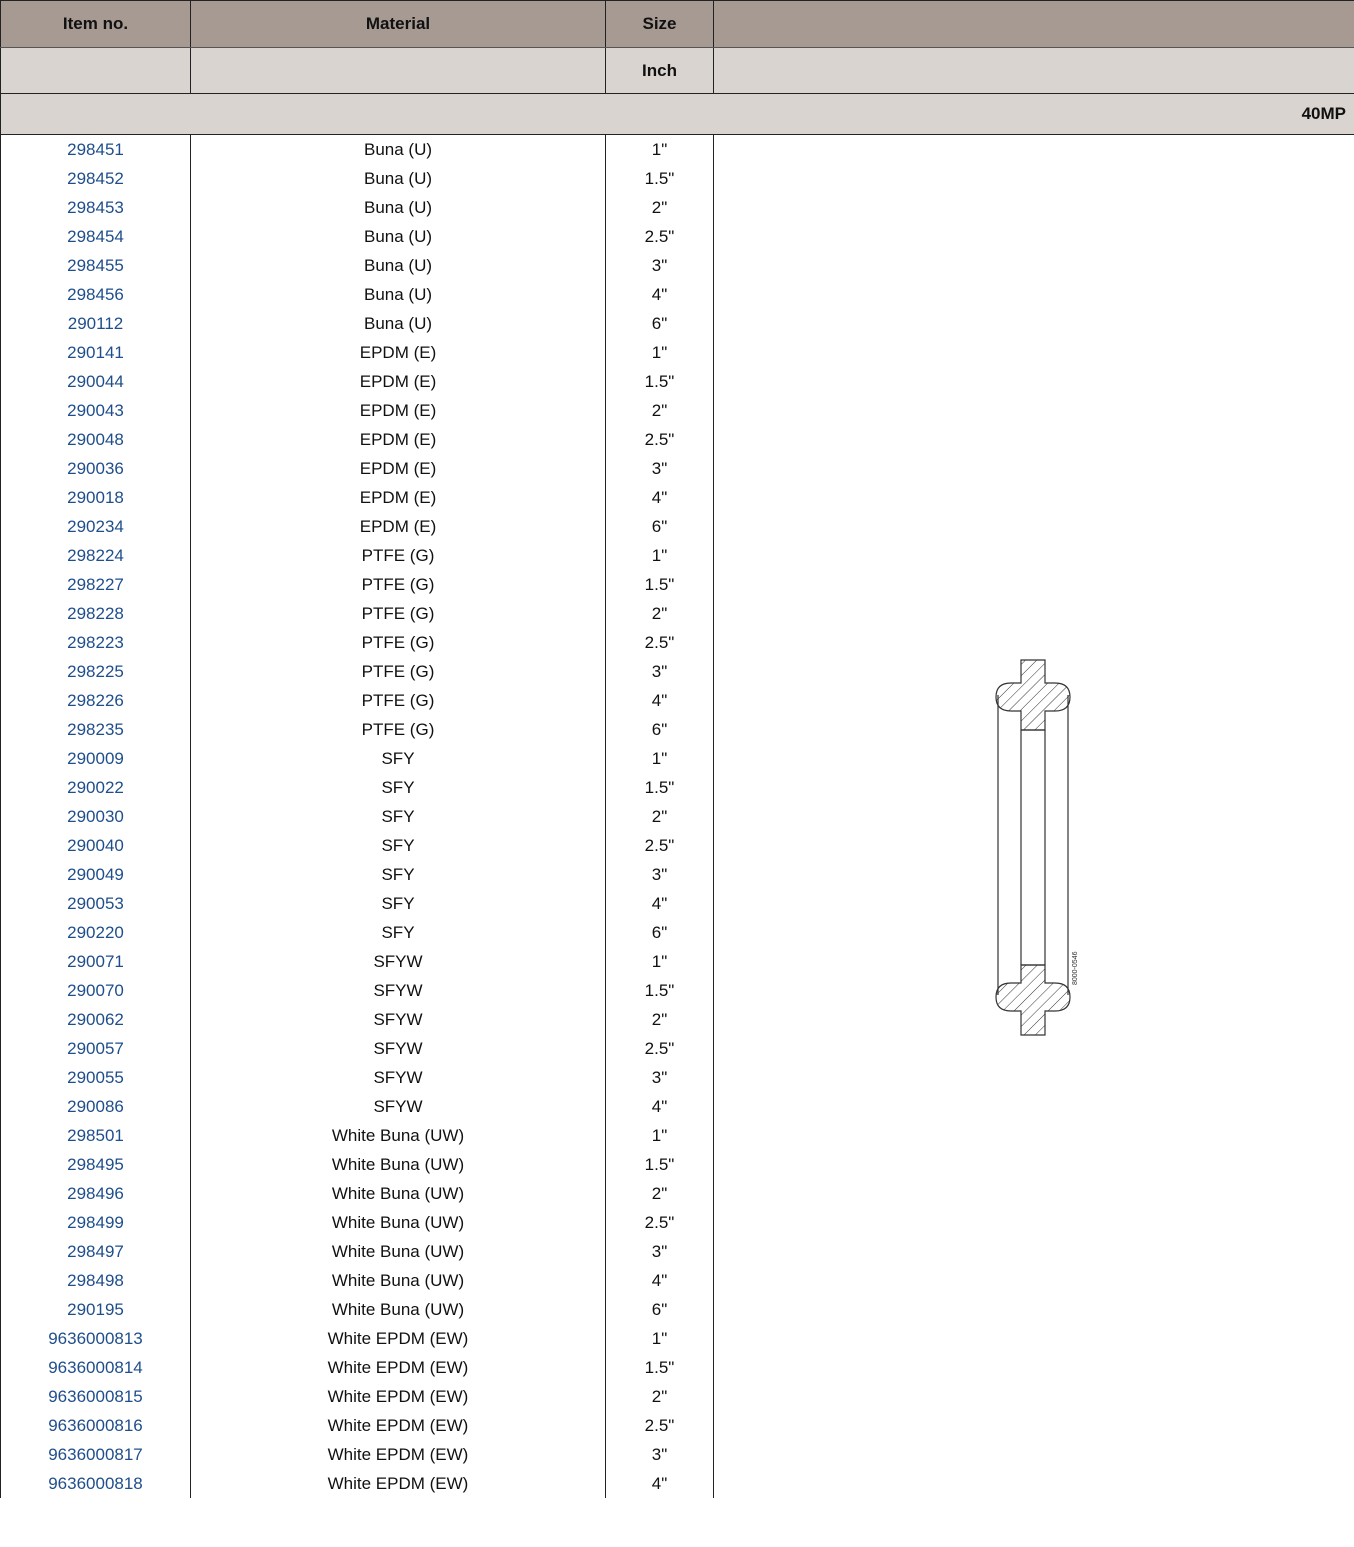  What do you see at coordinates (95, 1077) in the screenshot?
I see `item-no-link: 290055` at bounding box center [95, 1077].